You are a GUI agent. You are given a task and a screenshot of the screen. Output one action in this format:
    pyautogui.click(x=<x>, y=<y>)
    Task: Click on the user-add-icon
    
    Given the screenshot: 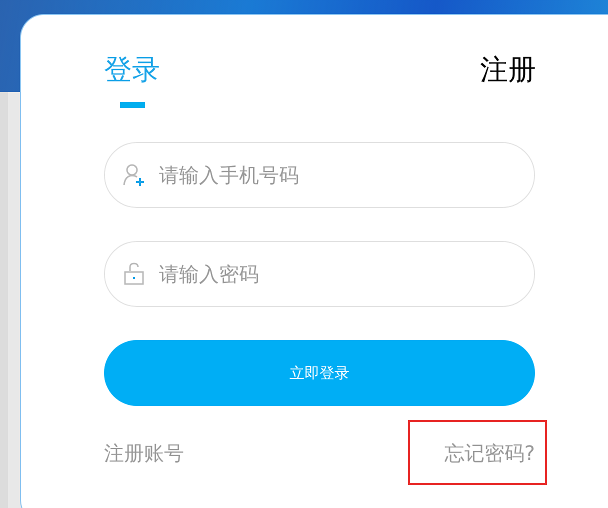 What is the action you would take?
    pyautogui.click(x=134, y=175)
    